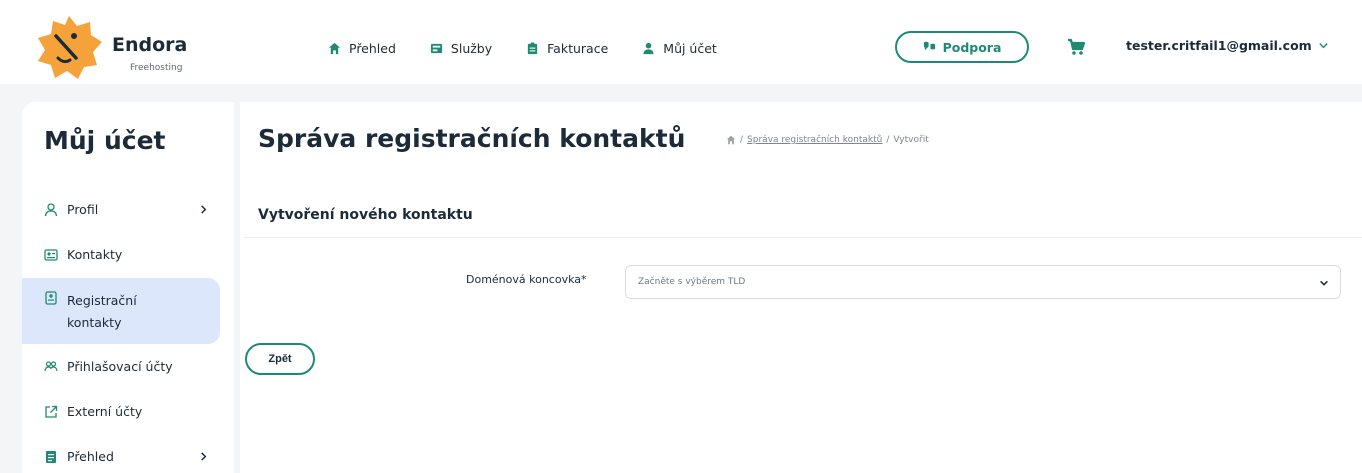 Image resolution: width=1362 pixels, height=473 pixels. Describe the element at coordinates (51, 457) in the screenshot. I see `overview-icon` at that location.